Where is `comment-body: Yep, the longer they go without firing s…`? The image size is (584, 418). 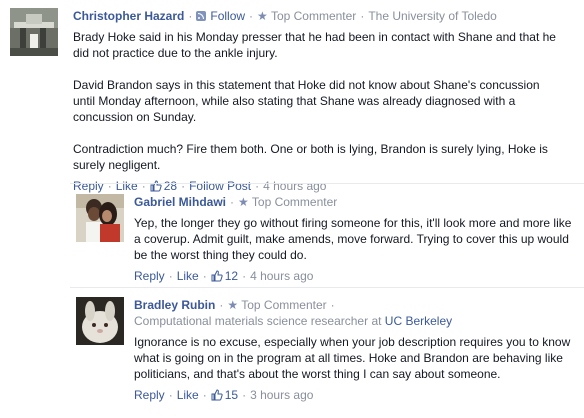
comment-body: Yep, the longer they go without firing s… is located at coordinates (354, 239).